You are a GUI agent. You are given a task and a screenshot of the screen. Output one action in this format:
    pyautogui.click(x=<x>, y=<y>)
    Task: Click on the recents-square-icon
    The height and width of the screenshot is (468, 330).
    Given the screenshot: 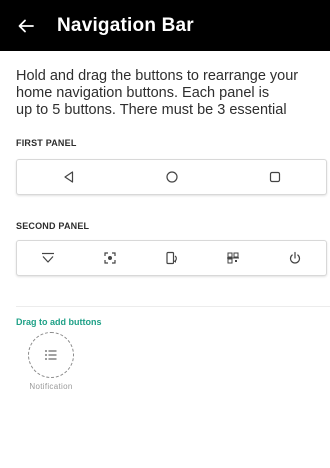 What is the action you would take?
    pyautogui.click(x=274, y=177)
    